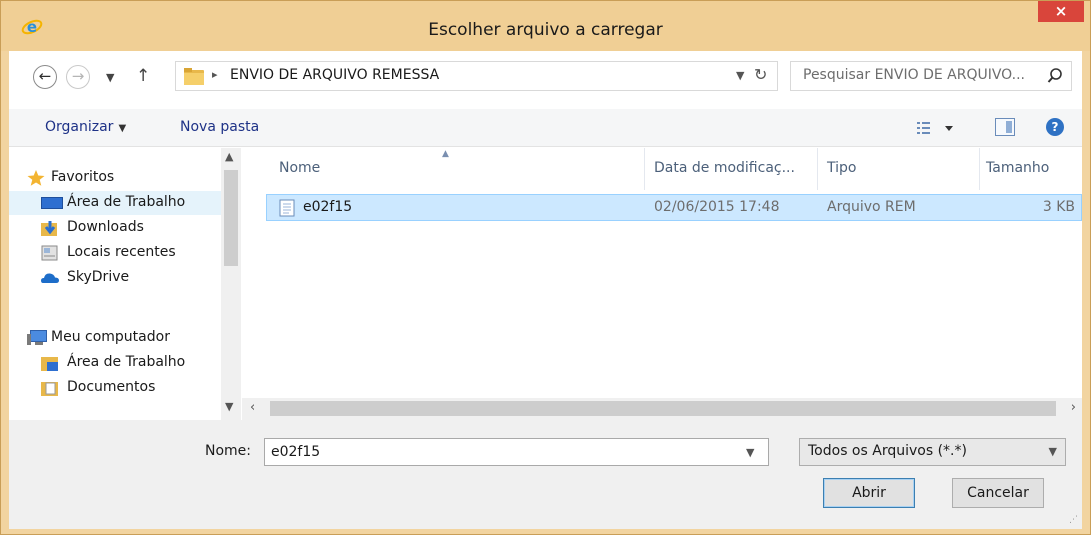 The image size is (1091, 535). I want to click on file-list-scrollbar: ‹ ›, so click(662, 409).